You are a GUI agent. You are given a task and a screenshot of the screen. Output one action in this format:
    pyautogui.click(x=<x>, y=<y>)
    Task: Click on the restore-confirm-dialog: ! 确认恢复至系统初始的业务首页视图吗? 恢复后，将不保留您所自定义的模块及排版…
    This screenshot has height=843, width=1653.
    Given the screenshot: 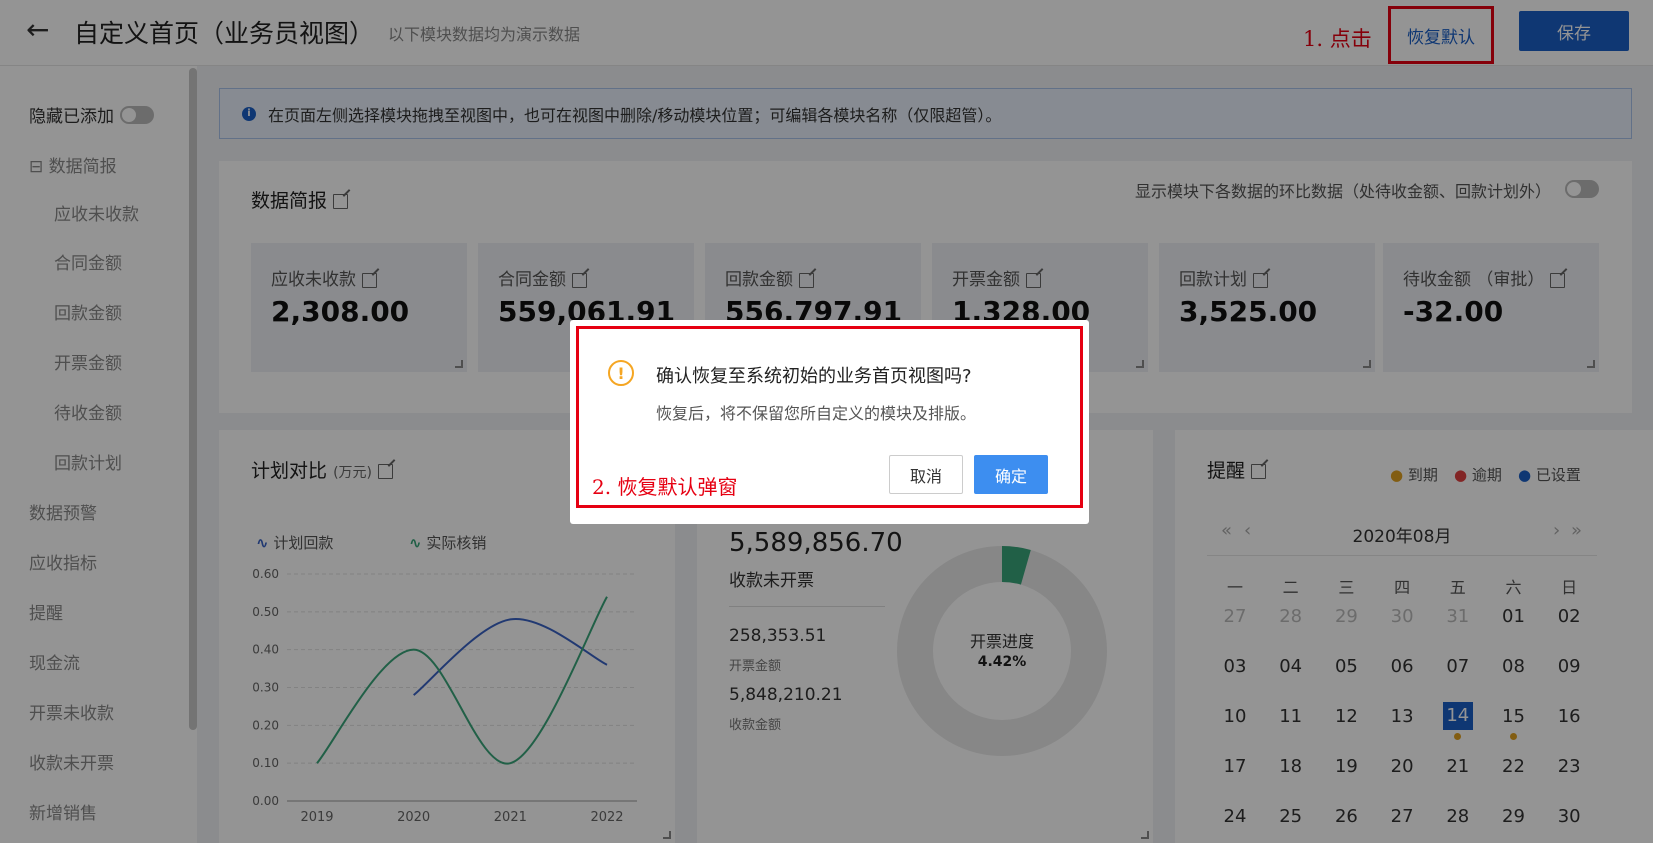 What is the action you would take?
    pyautogui.click(x=829, y=422)
    